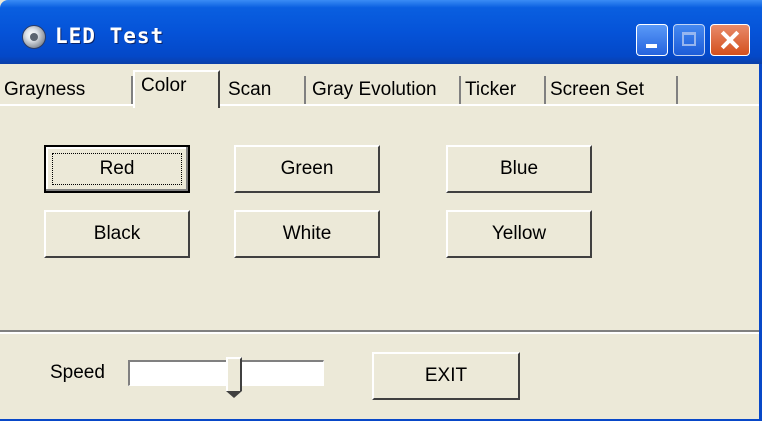 The width and height of the screenshot is (762, 421). I want to click on blue-button-label: Blue, so click(519, 168).